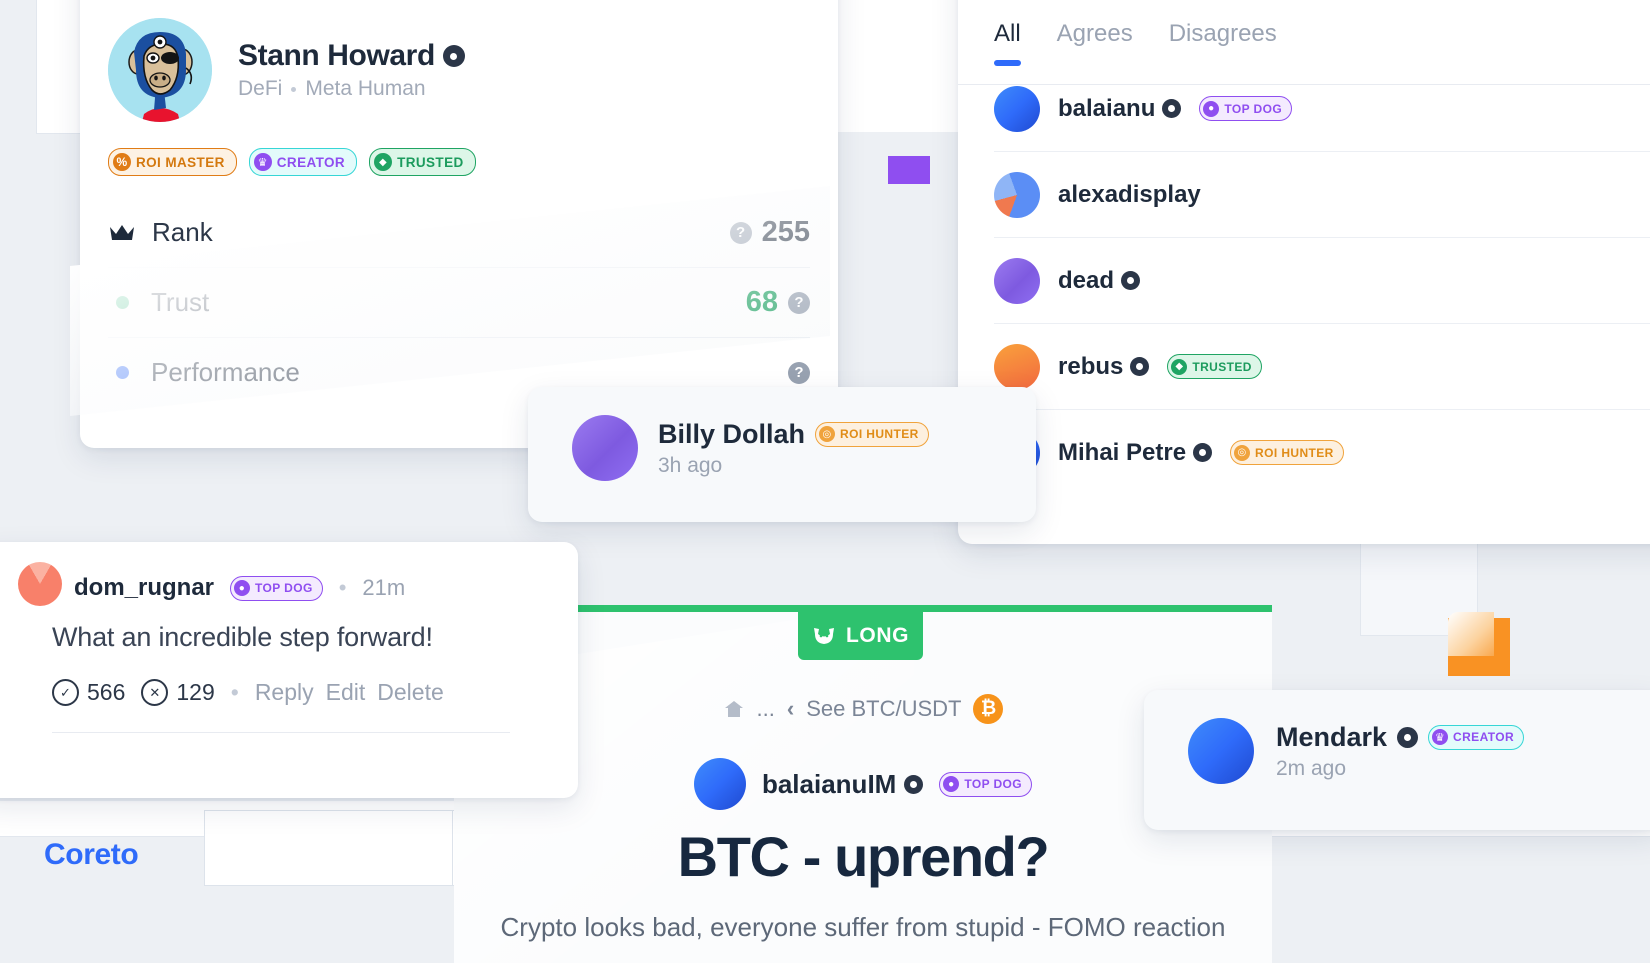 The width and height of the screenshot is (1650, 963). I want to click on agree-count: 566, so click(106, 692).